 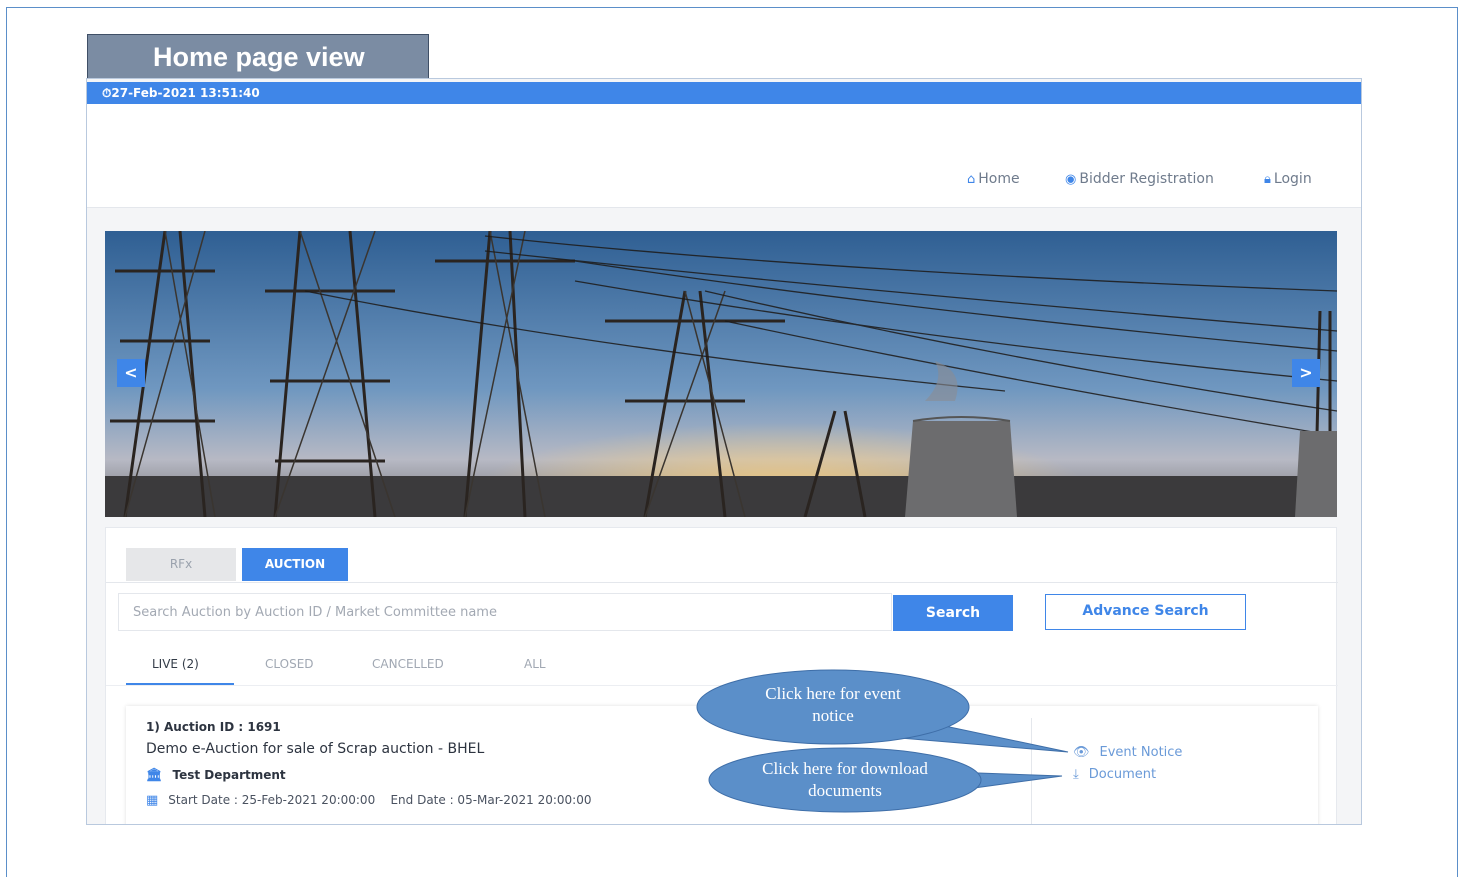 I want to click on callout-overlay, so click(x=882, y=741).